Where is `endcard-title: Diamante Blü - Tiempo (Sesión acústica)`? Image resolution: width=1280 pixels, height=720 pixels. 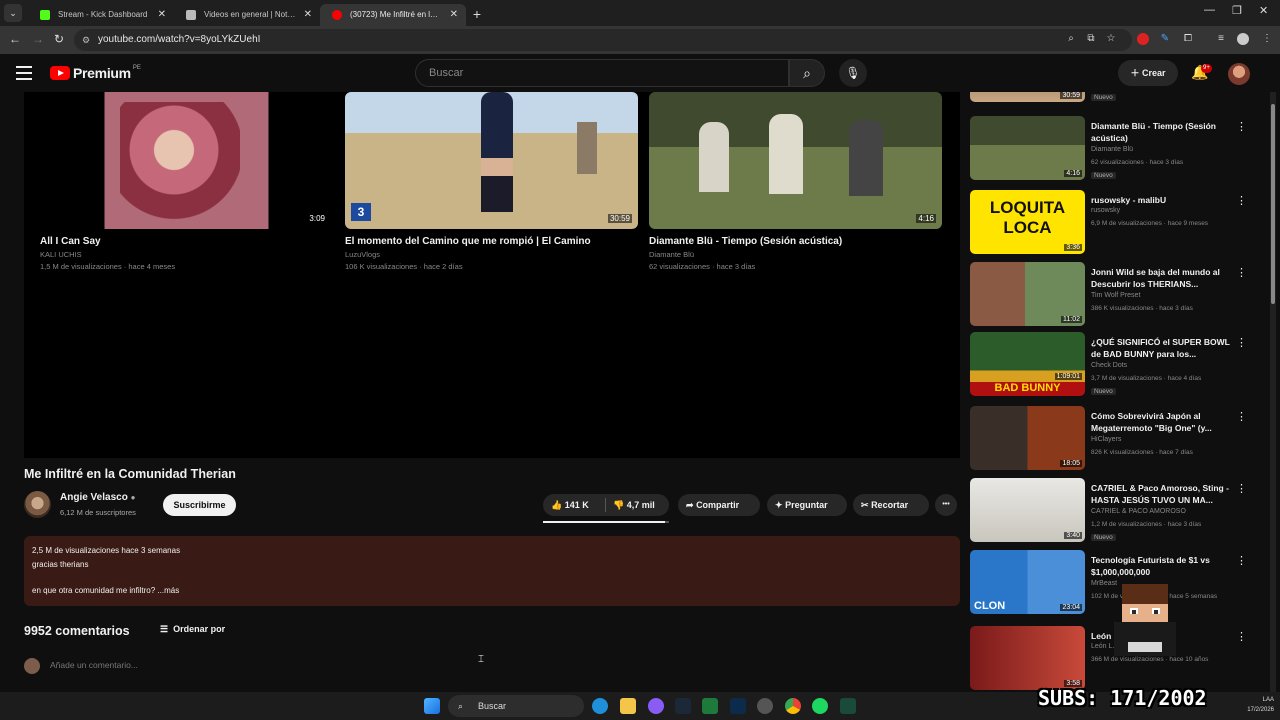
endcard-title: Diamante Blü - Tiempo (Sesión acústica) is located at coordinates (795, 241).